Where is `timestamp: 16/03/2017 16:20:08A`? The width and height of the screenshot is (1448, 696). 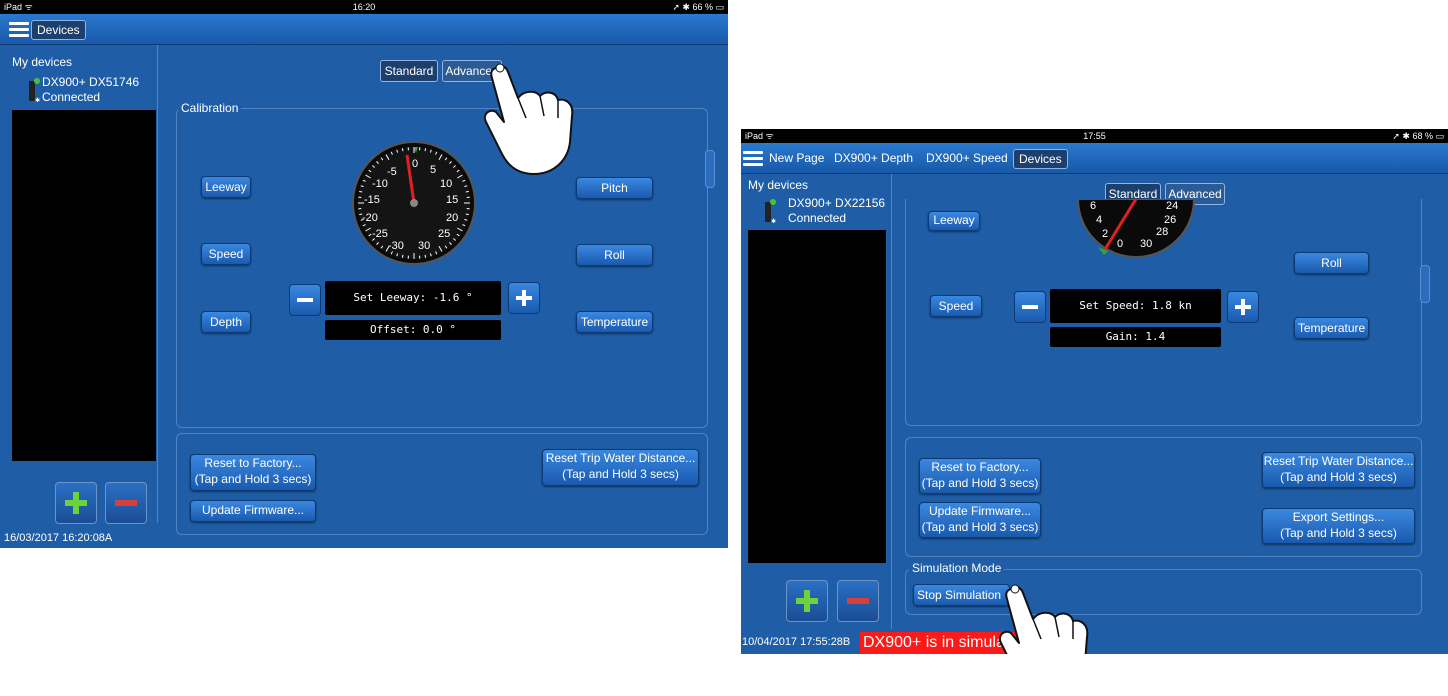
timestamp: 16/03/2017 16:20:08A is located at coordinates (58, 538).